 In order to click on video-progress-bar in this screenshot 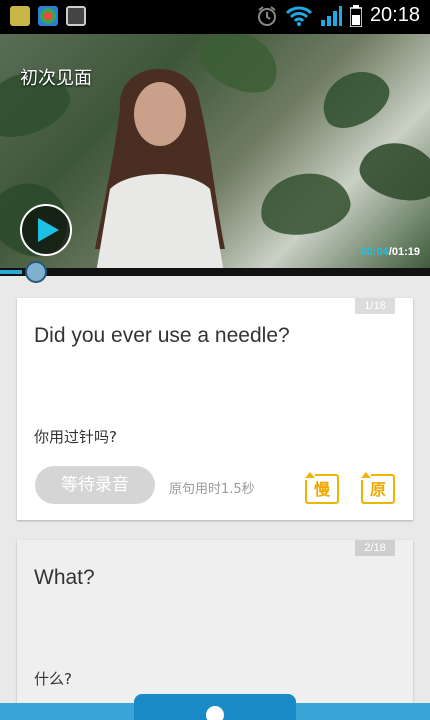, I will do `click(215, 272)`.